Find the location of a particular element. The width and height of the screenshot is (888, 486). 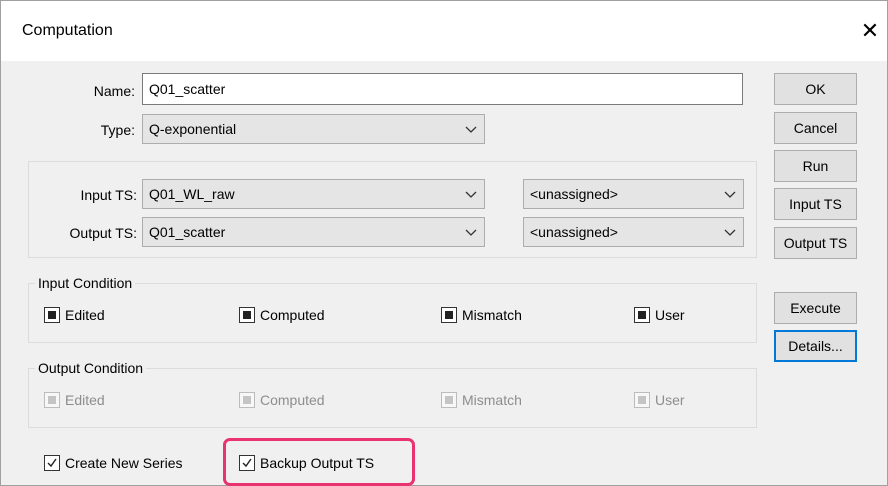

name-input: Q01_scatter is located at coordinates (442, 89).